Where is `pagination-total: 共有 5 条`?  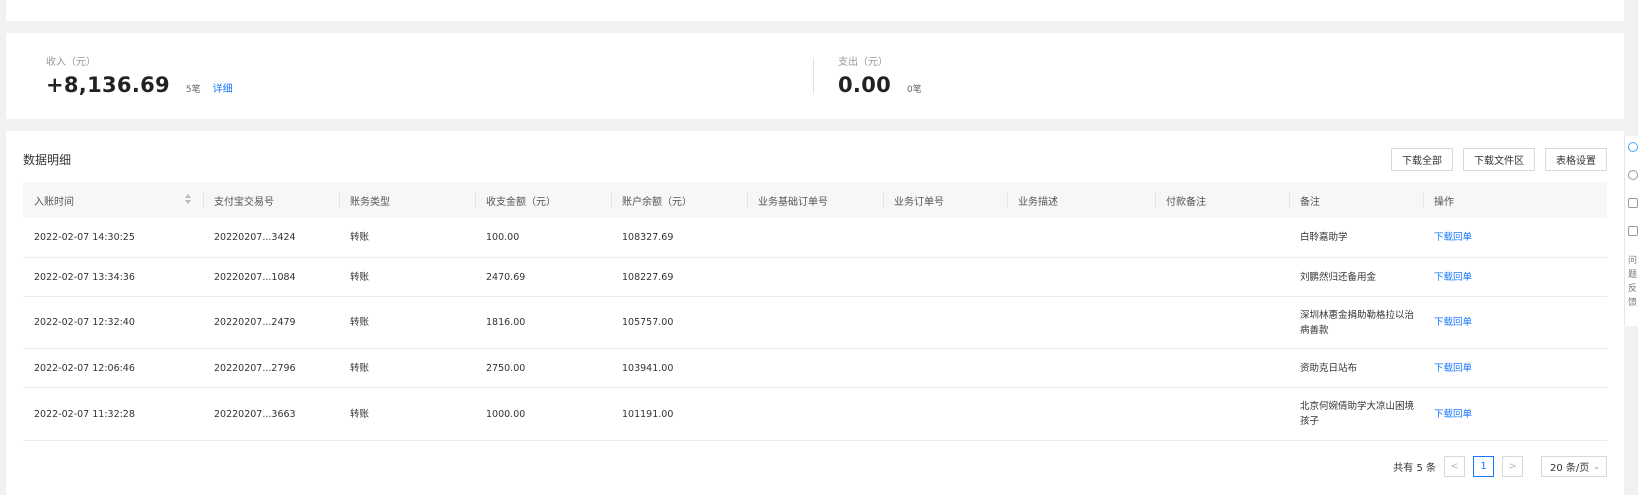 pagination-total: 共有 5 条 is located at coordinates (1414, 468).